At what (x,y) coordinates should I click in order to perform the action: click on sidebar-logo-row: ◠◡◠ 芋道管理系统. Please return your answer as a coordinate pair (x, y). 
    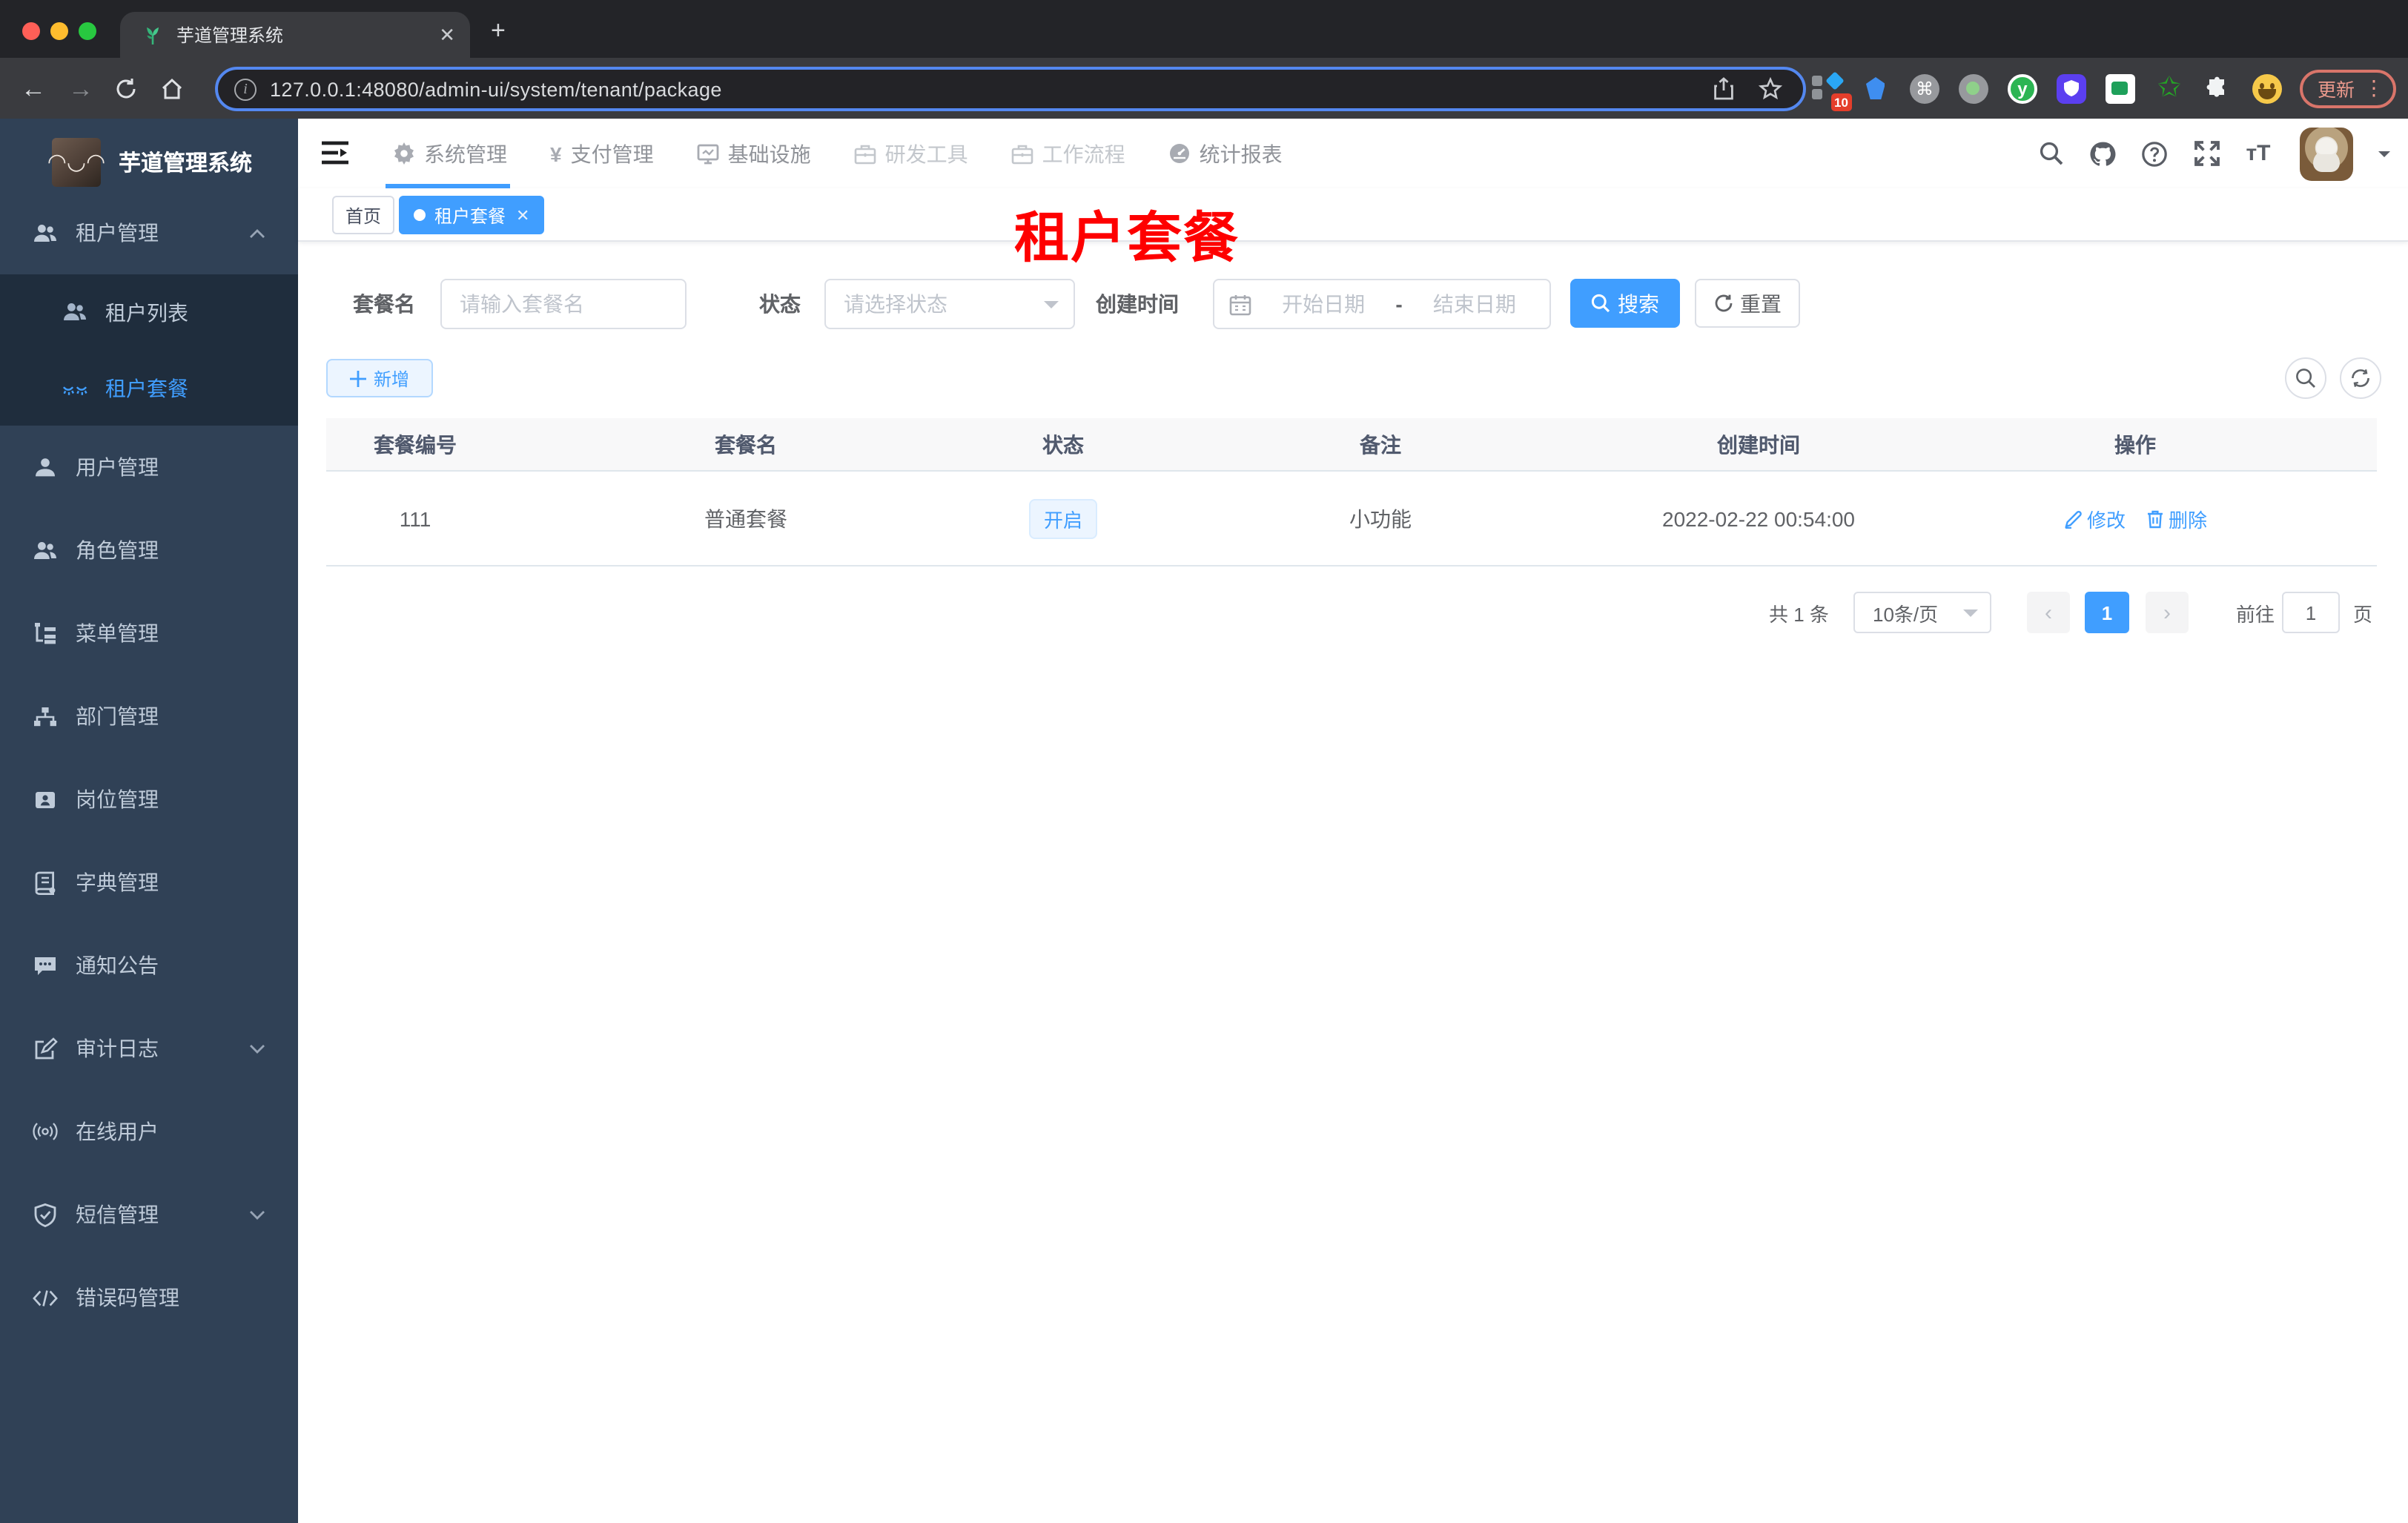
    Looking at the image, I should click on (149, 162).